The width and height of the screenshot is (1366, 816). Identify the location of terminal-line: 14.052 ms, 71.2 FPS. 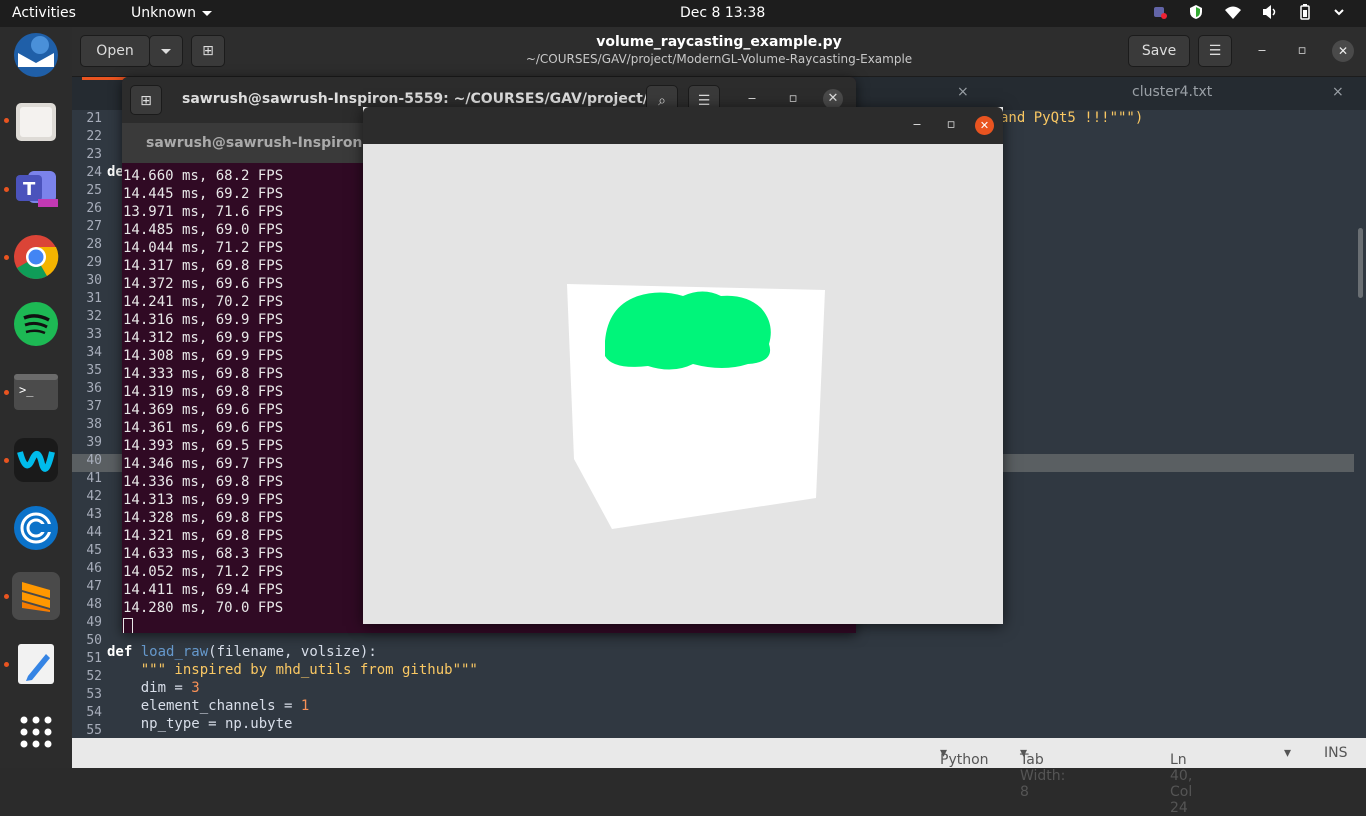
(203, 572).